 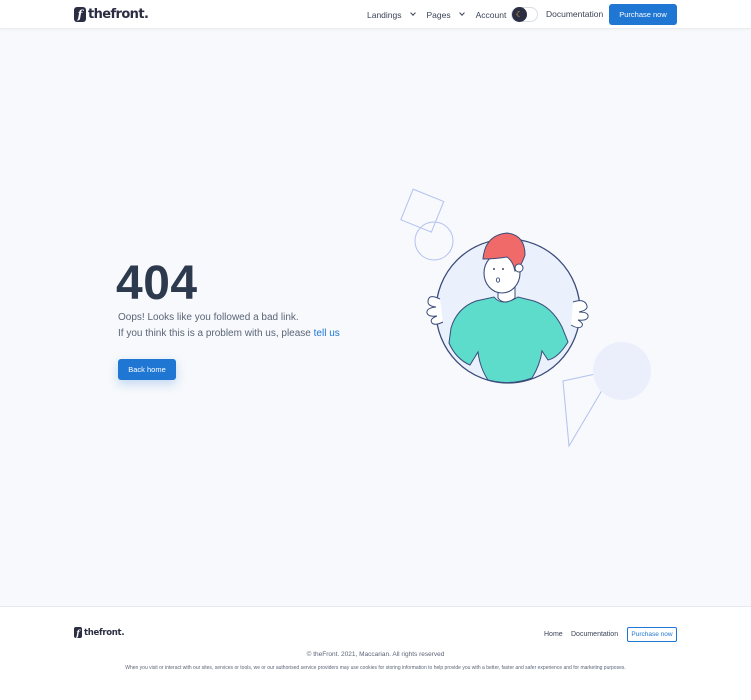 I want to click on small-circle-shape, so click(x=434, y=241).